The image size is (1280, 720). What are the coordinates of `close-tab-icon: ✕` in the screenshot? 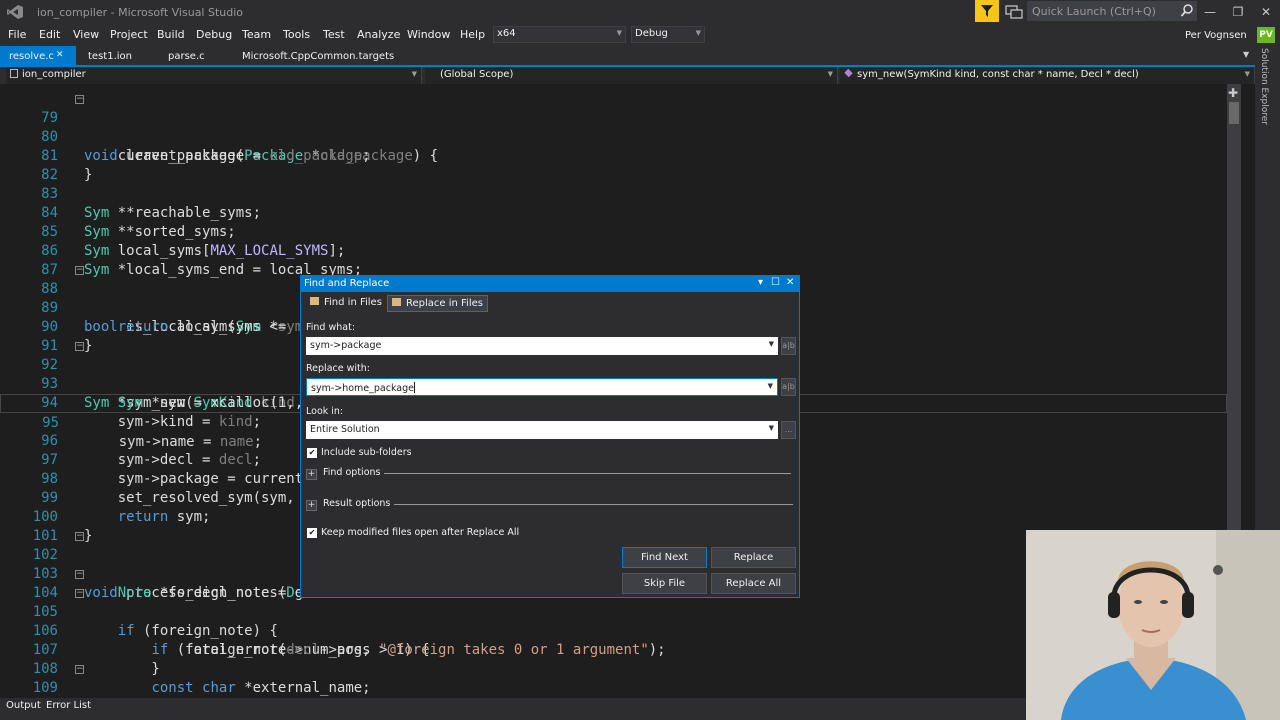 It's located at (60, 55).